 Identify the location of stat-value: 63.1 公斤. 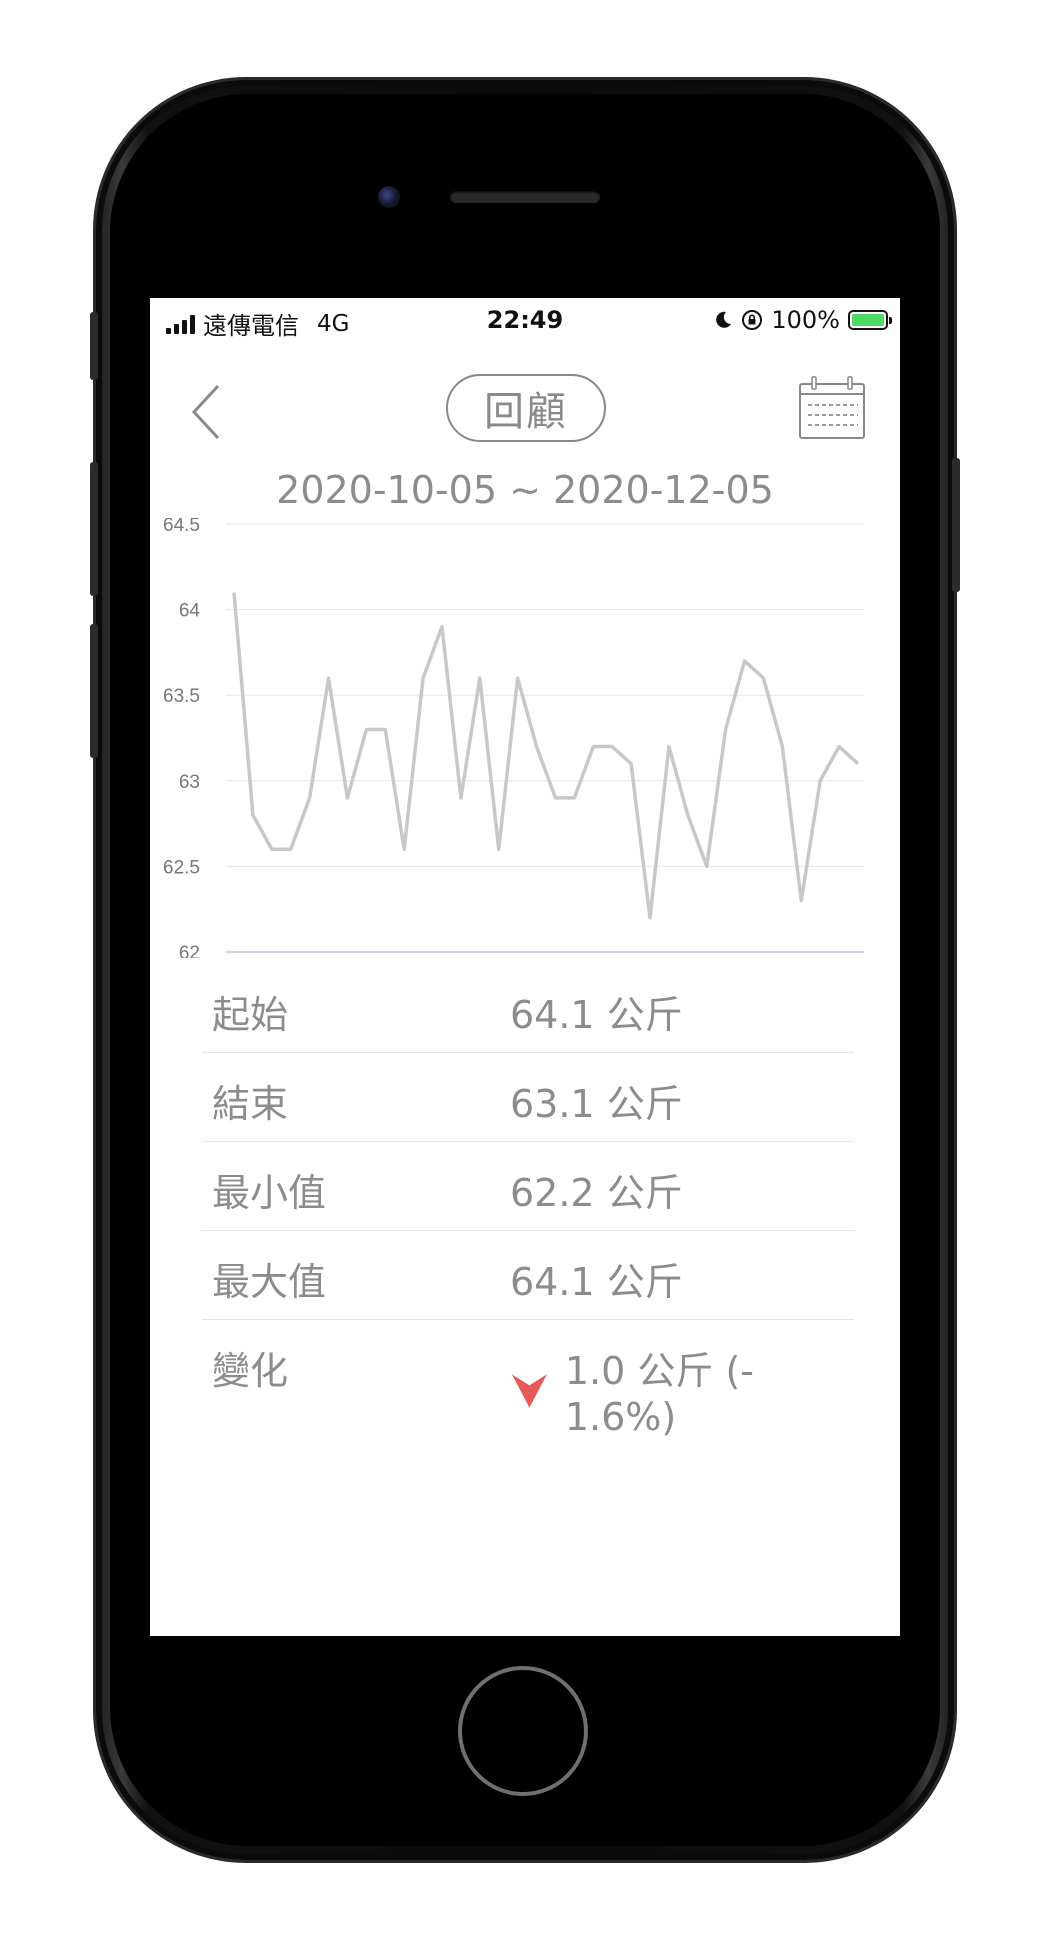
(596, 1104).